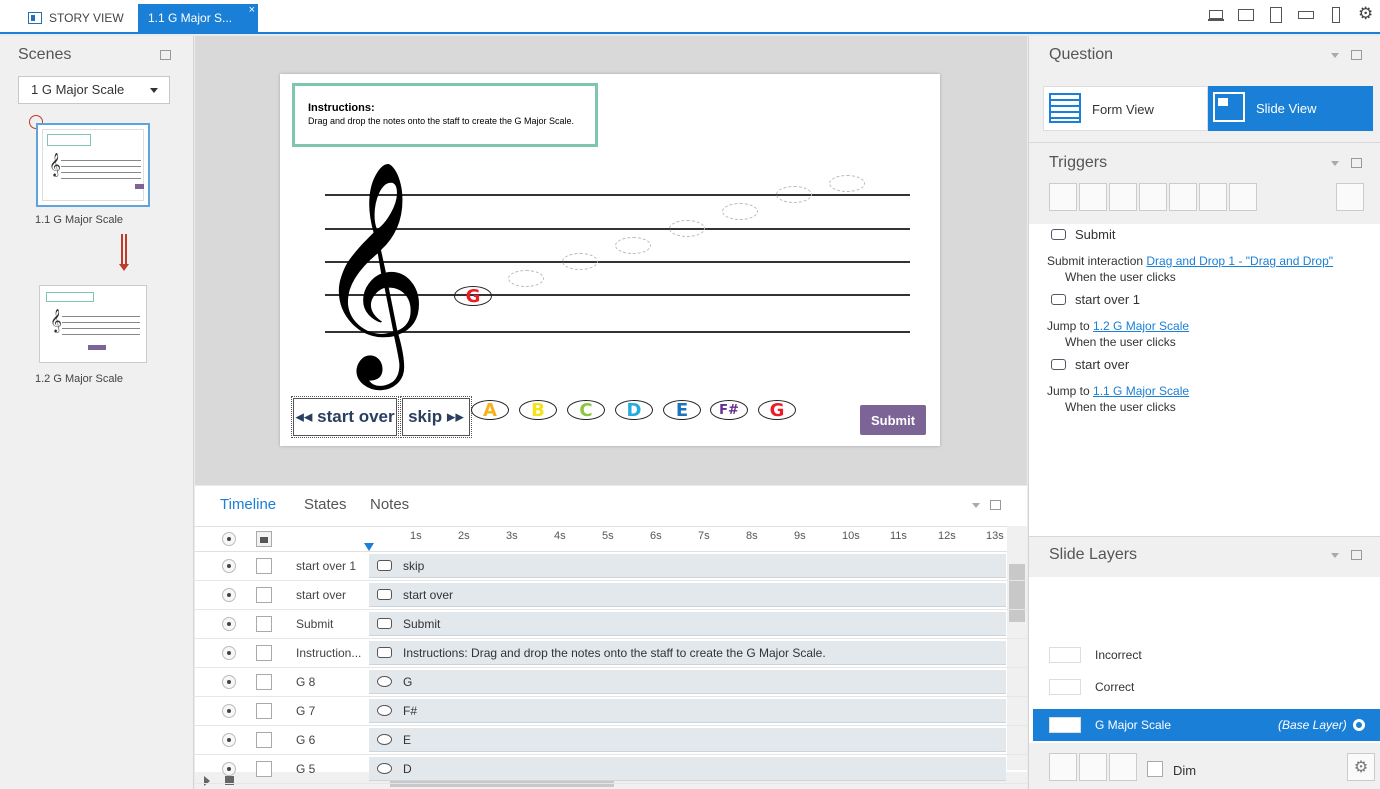 This screenshot has width=1380, height=789. I want to click on paste-trigger-icon, so click(1153, 197).